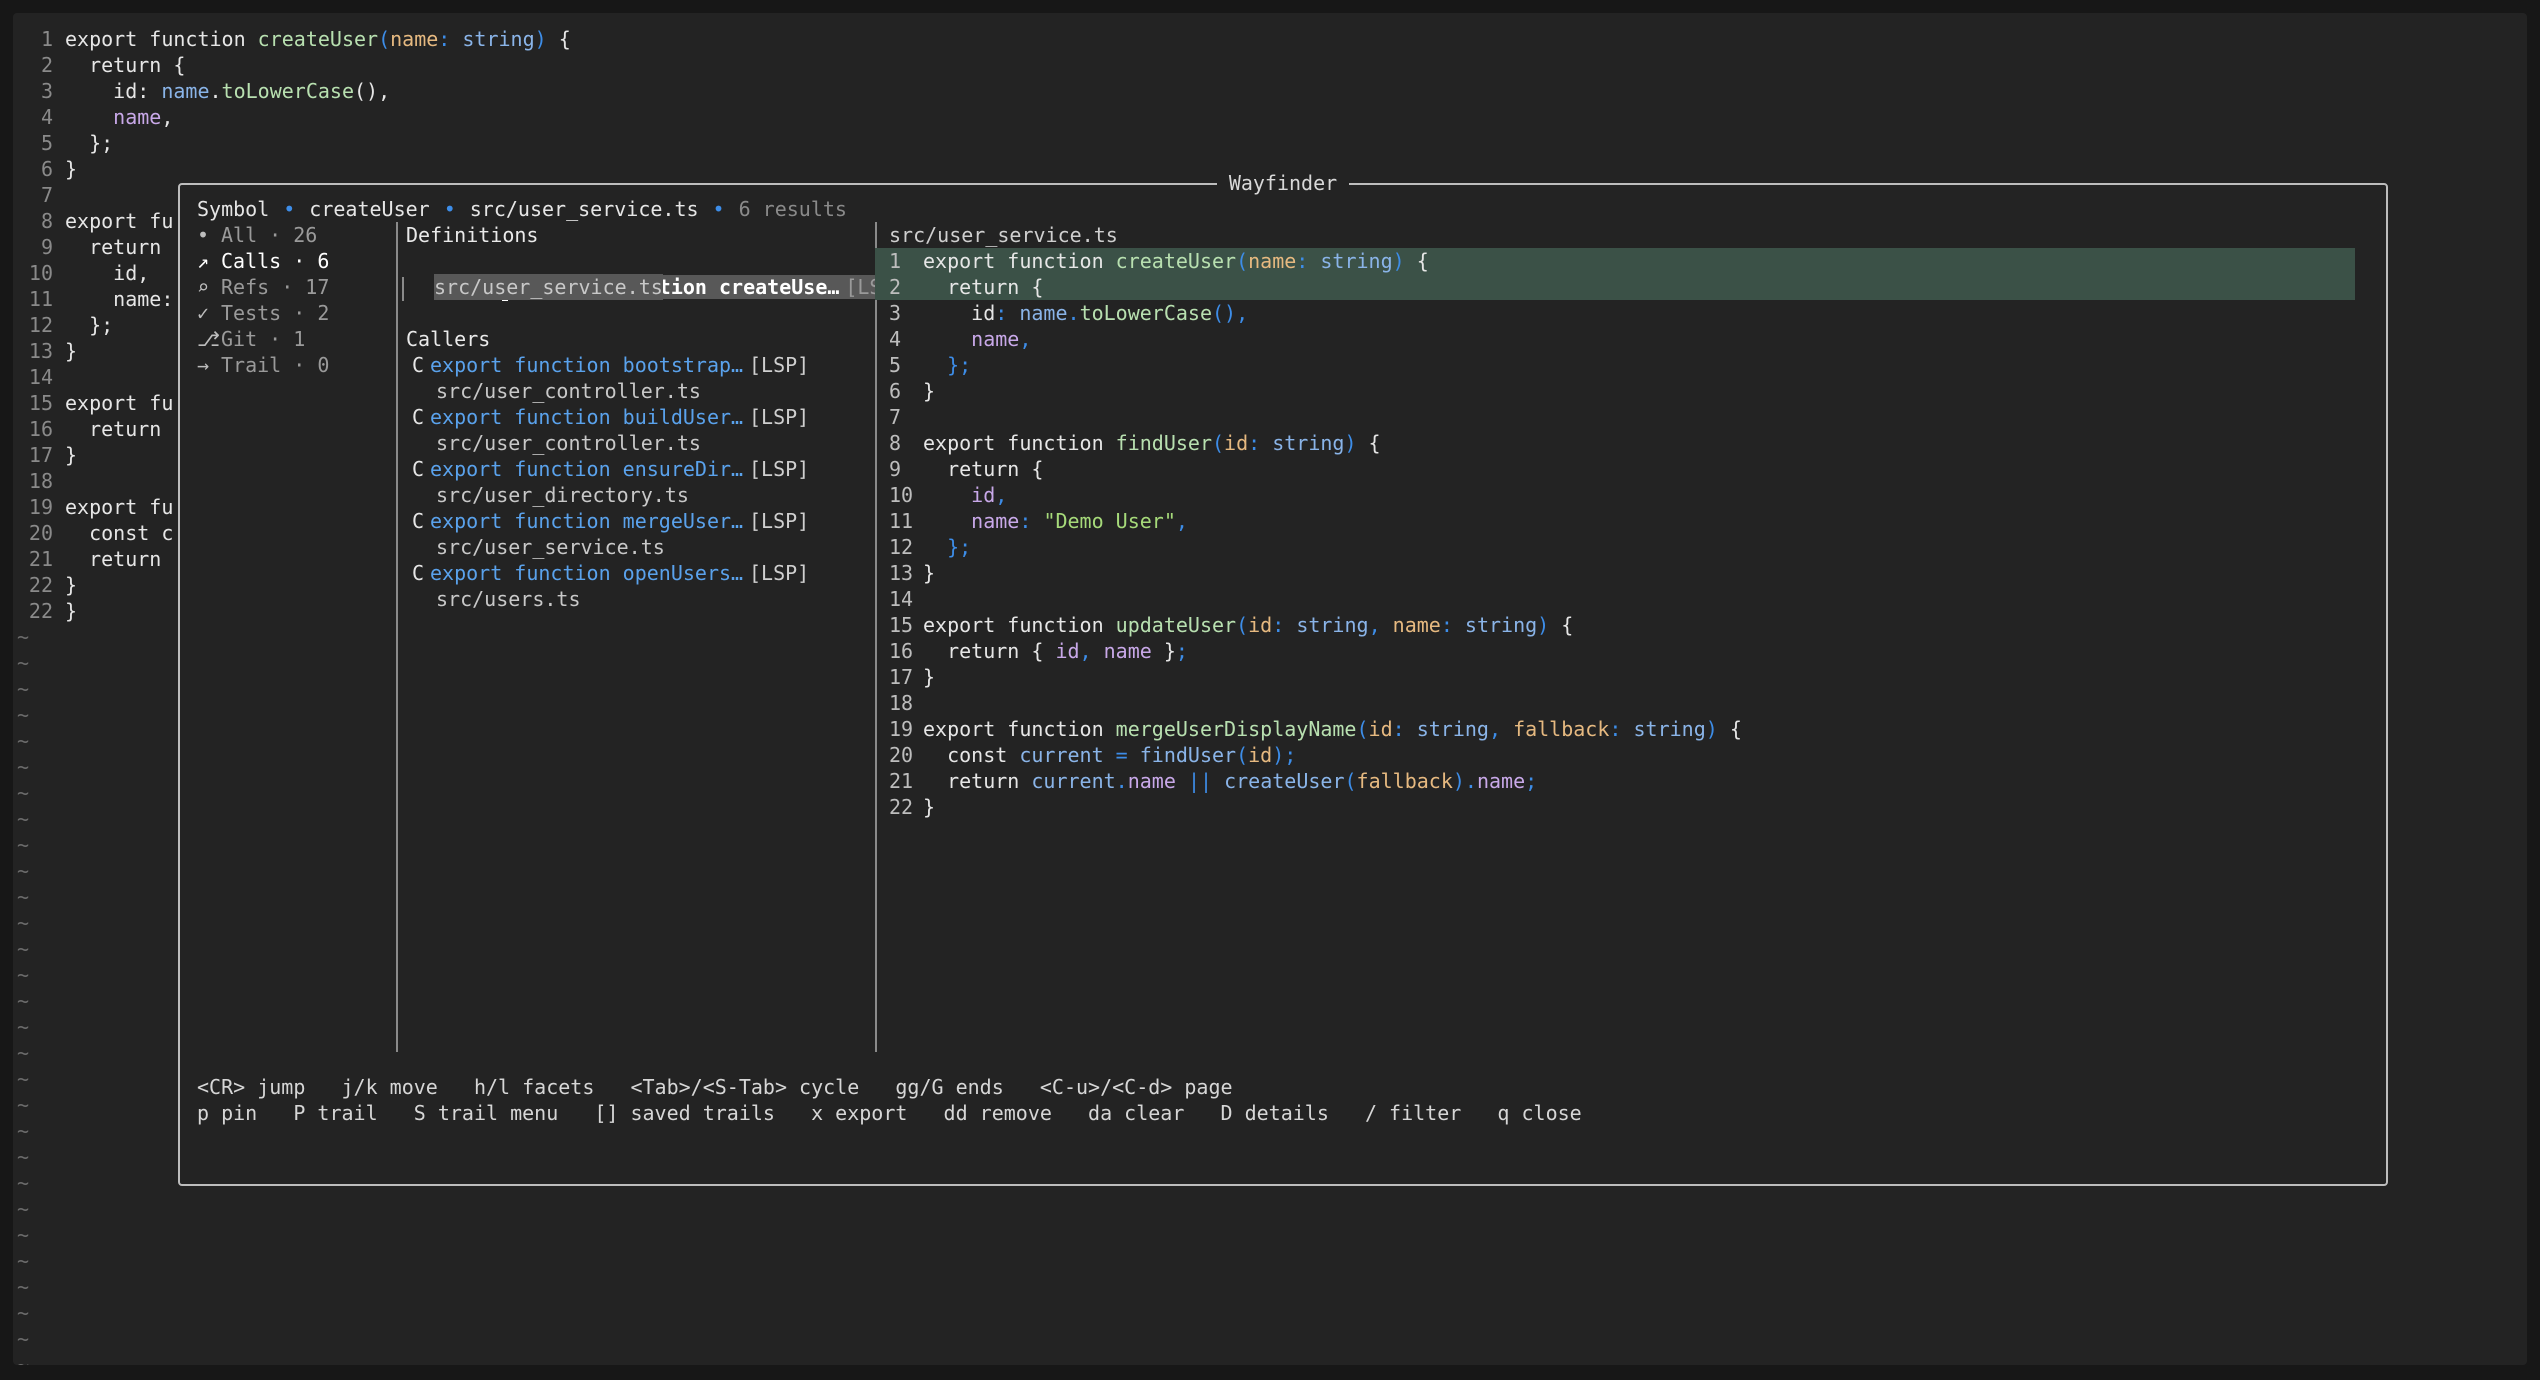 The image size is (2540, 1380). Describe the element at coordinates (369, 209) in the screenshot. I see `header-symbol: createUser` at that location.